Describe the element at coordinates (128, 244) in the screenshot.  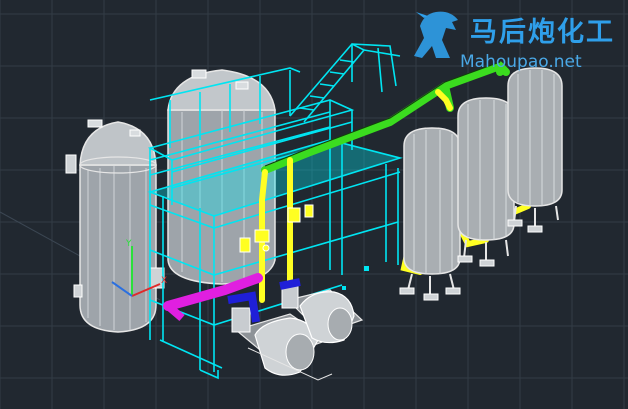
I see `svg-text: Y` at that location.